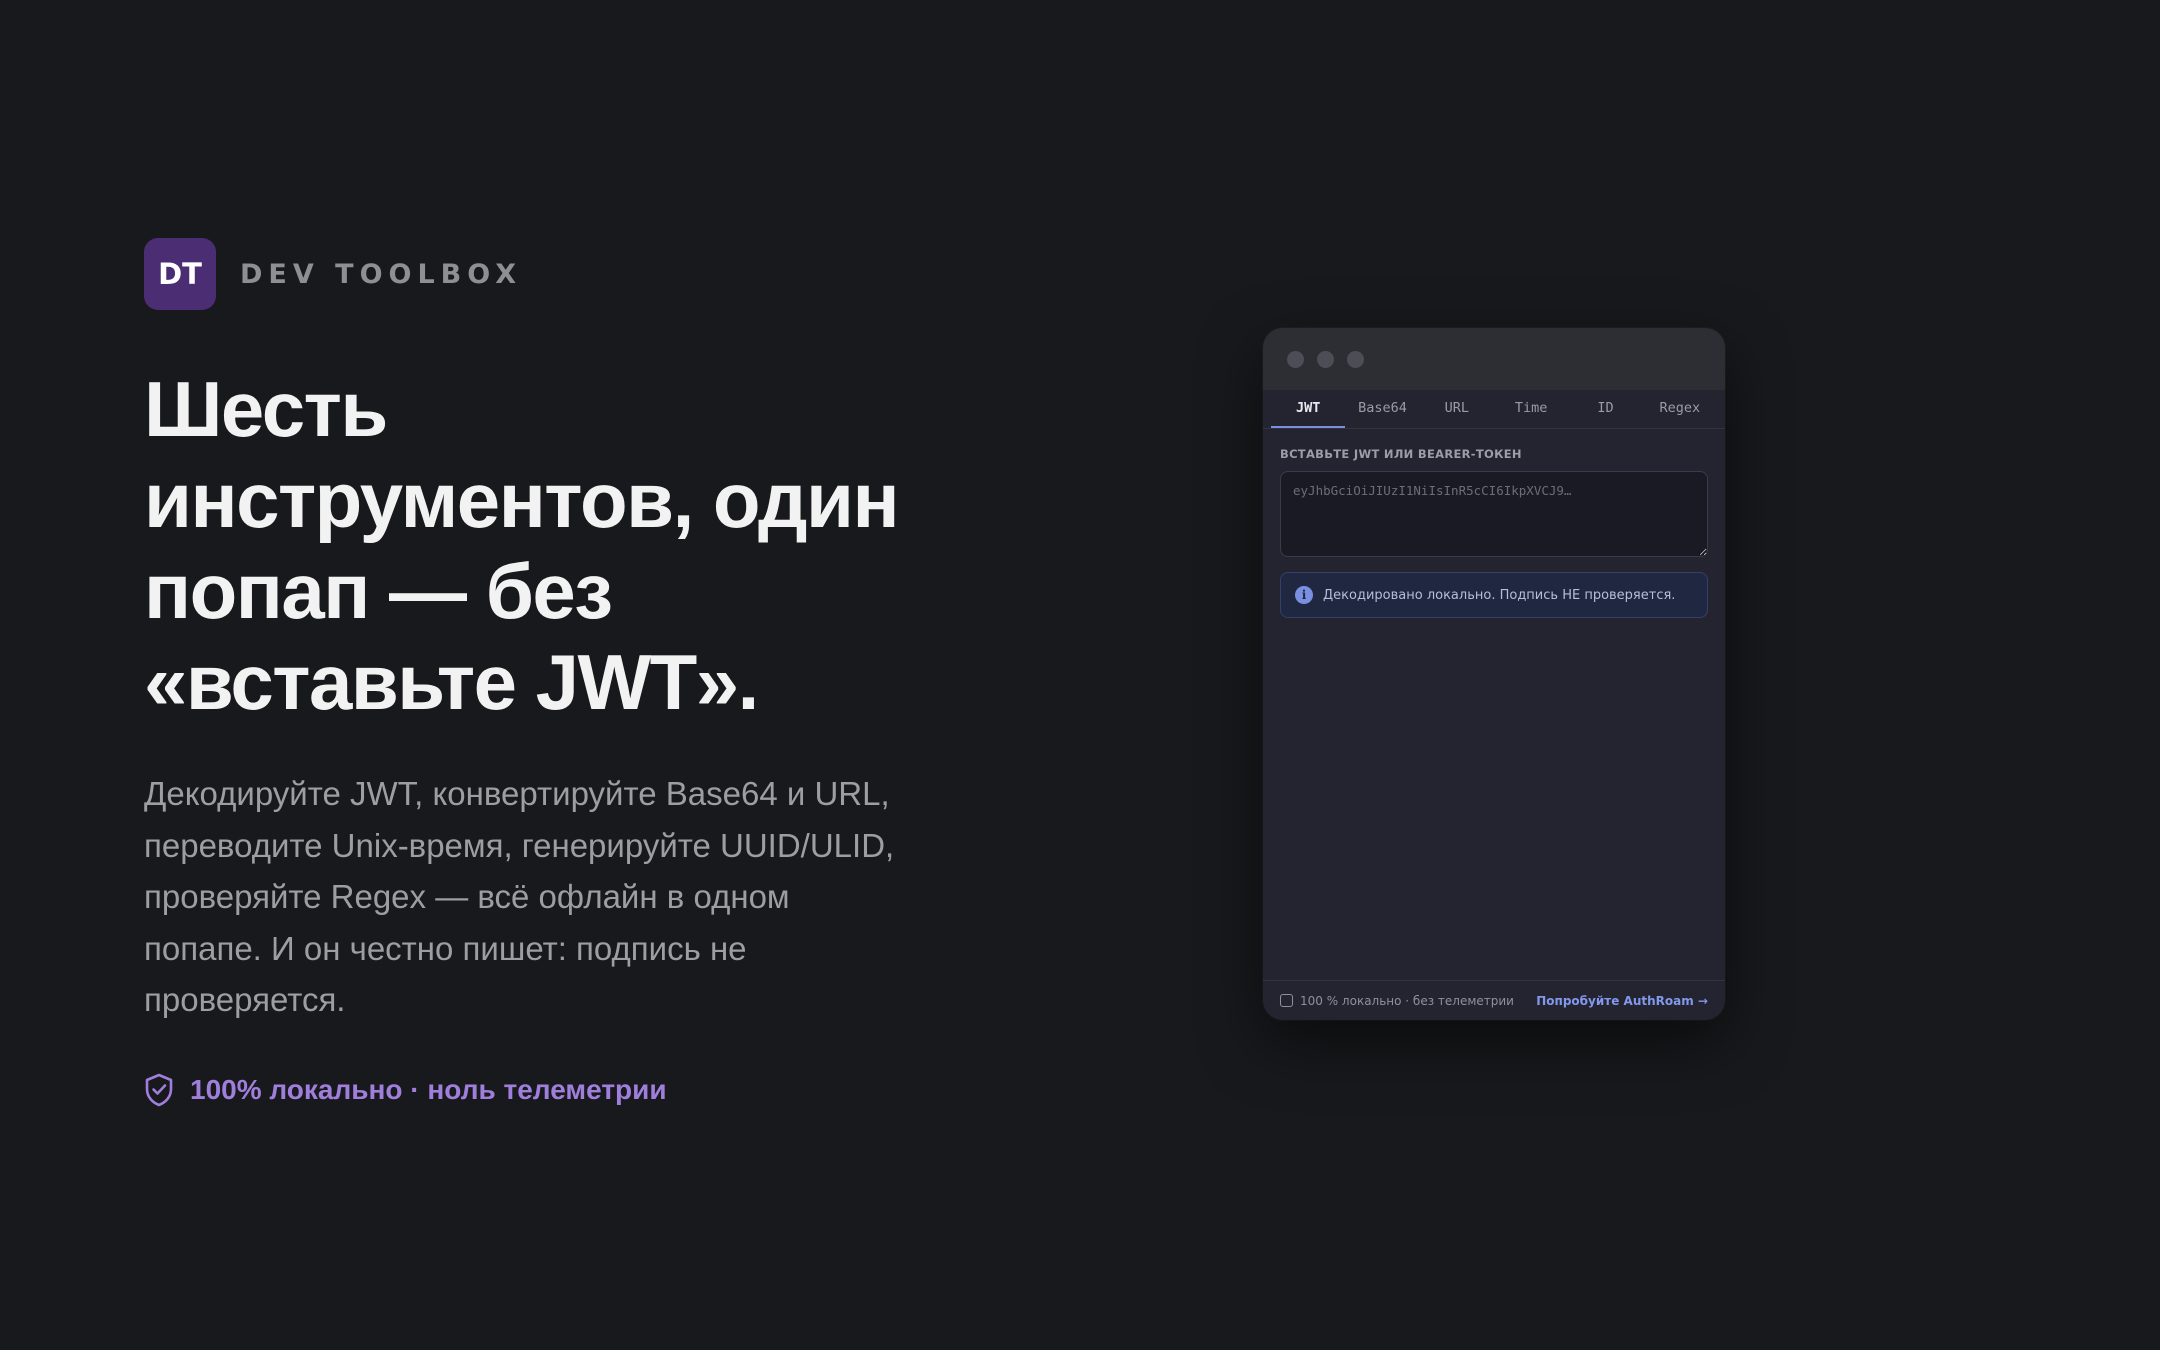 The image size is (2160, 1350). I want to click on privacy-badge: 100% локально · ноль телеметрии, so click(405, 1090).